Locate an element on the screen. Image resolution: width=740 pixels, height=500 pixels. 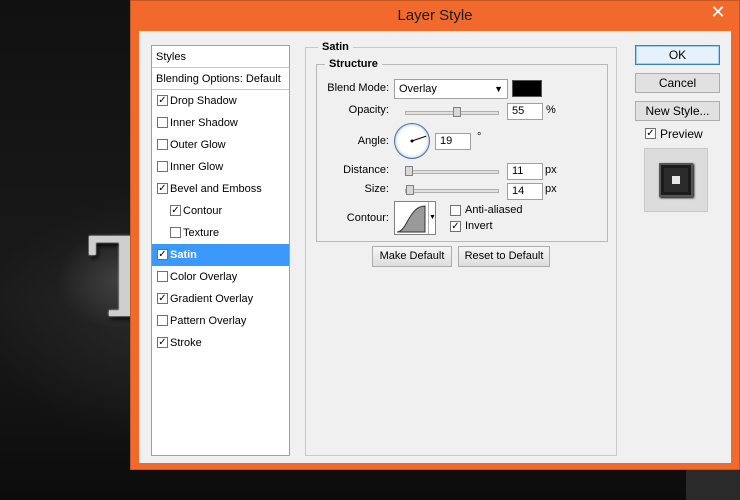
style-item-inner-glow: Inner Glow is located at coordinates (220, 167).